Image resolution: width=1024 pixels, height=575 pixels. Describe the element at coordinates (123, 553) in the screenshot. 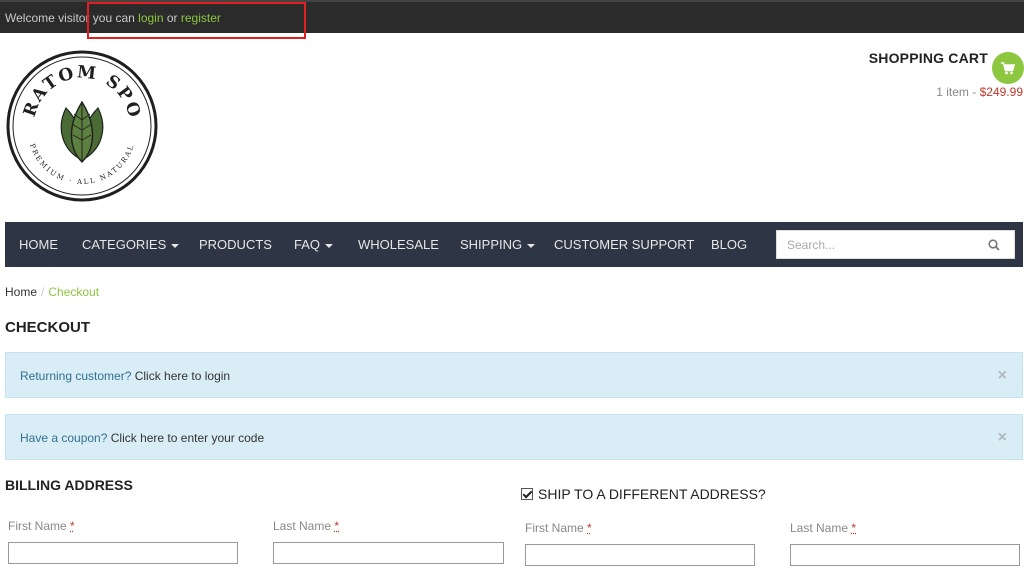

I see `billing-first-name-input` at that location.